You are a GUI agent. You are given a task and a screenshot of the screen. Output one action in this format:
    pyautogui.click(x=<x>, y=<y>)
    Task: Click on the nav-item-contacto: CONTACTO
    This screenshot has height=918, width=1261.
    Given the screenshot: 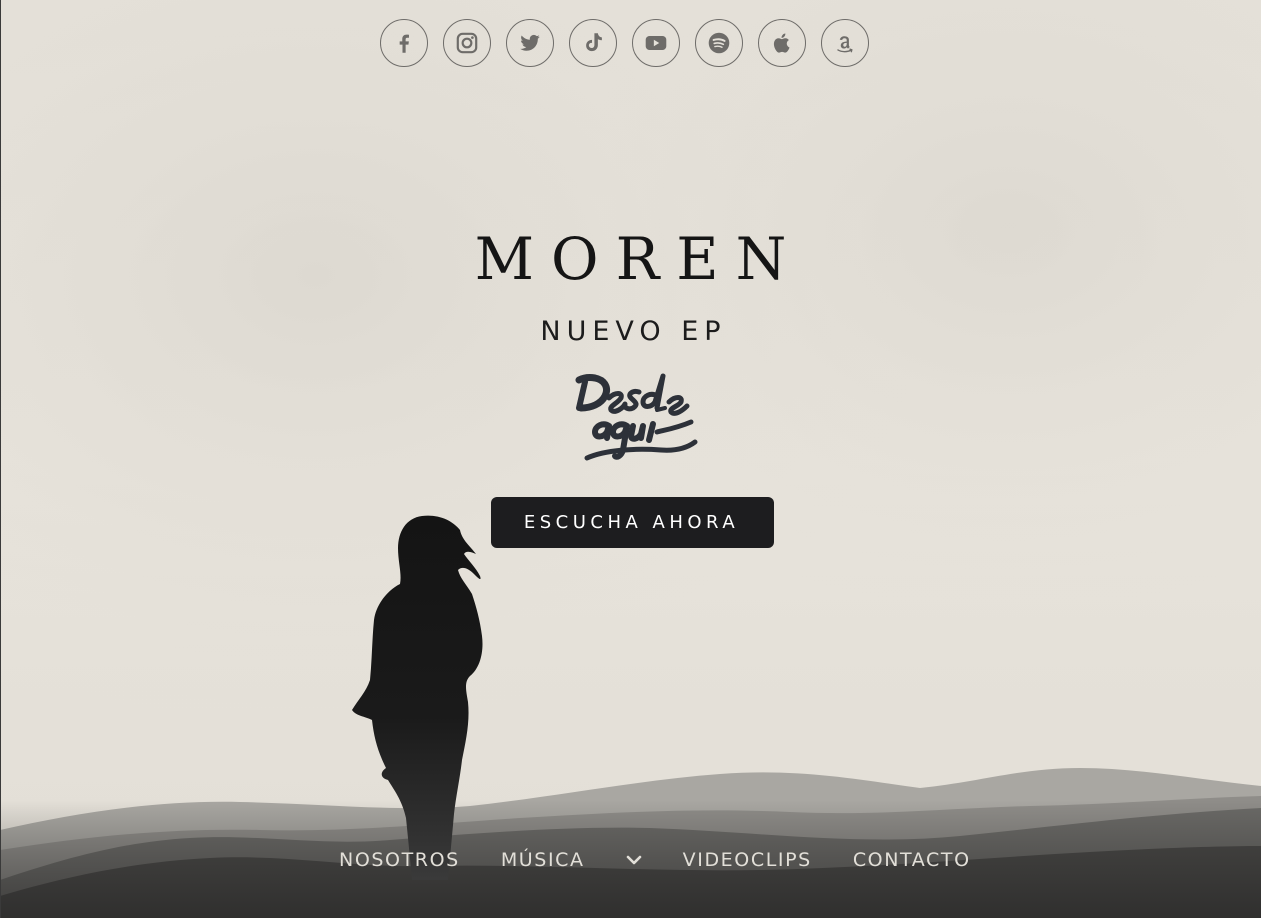 What is the action you would take?
    pyautogui.click(x=912, y=860)
    